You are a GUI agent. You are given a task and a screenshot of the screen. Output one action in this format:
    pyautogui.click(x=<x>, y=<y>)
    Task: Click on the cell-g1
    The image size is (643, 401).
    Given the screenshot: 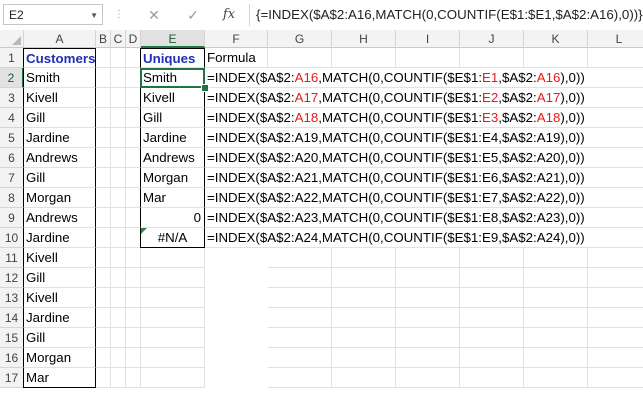 What is the action you would take?
    pyautogui.click(x=300, y=58)
    